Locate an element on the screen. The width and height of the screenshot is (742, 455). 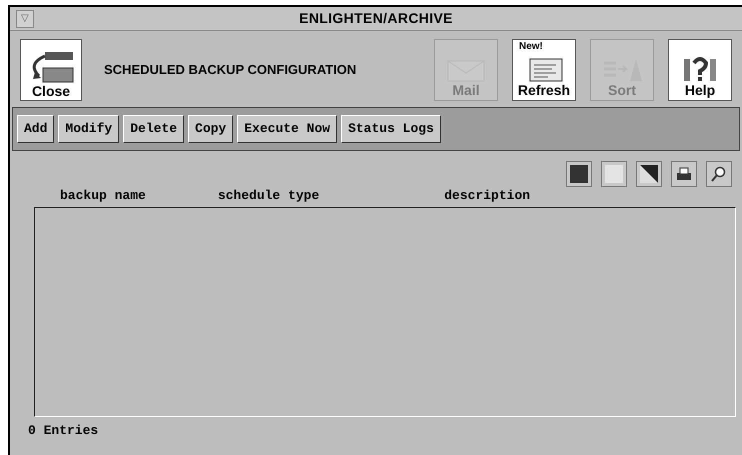
dark-shade-button is located at coordinates (579, 174).